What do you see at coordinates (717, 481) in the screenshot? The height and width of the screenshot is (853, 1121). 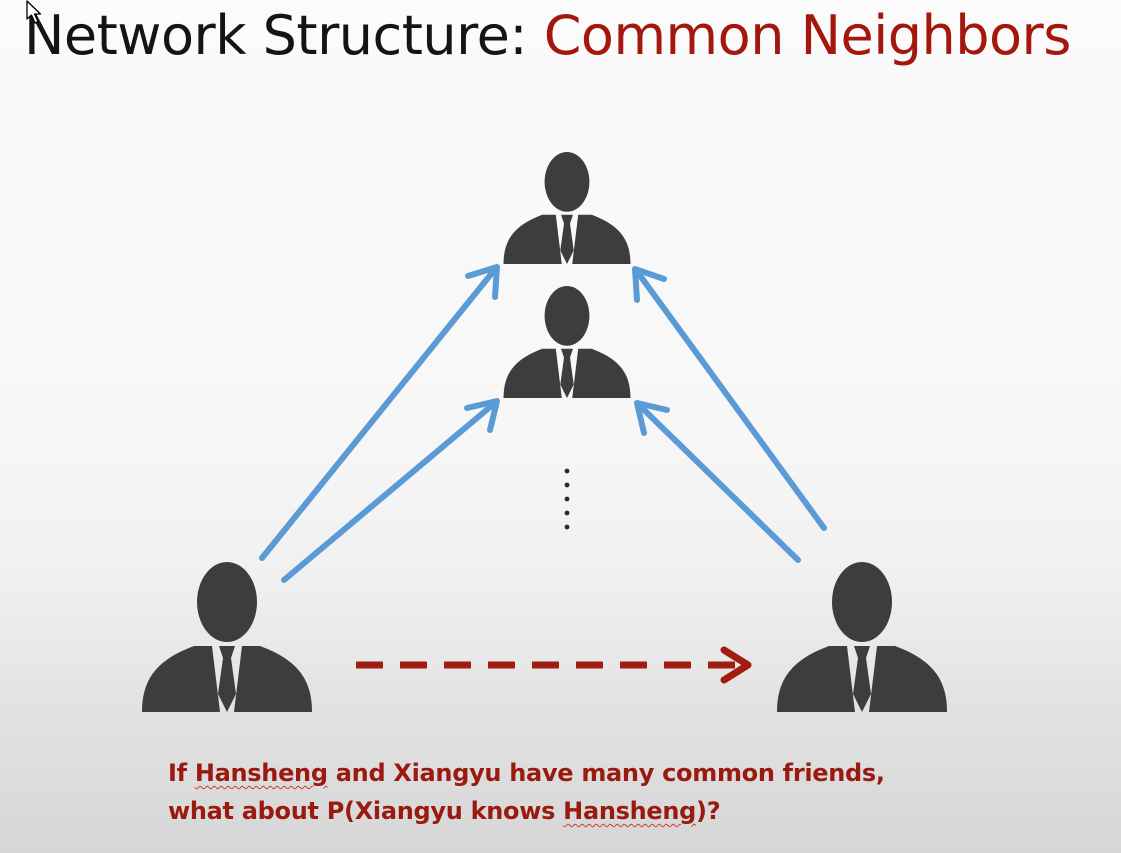 I see `edge-right-to-middle` at bounding box center [717, 481].